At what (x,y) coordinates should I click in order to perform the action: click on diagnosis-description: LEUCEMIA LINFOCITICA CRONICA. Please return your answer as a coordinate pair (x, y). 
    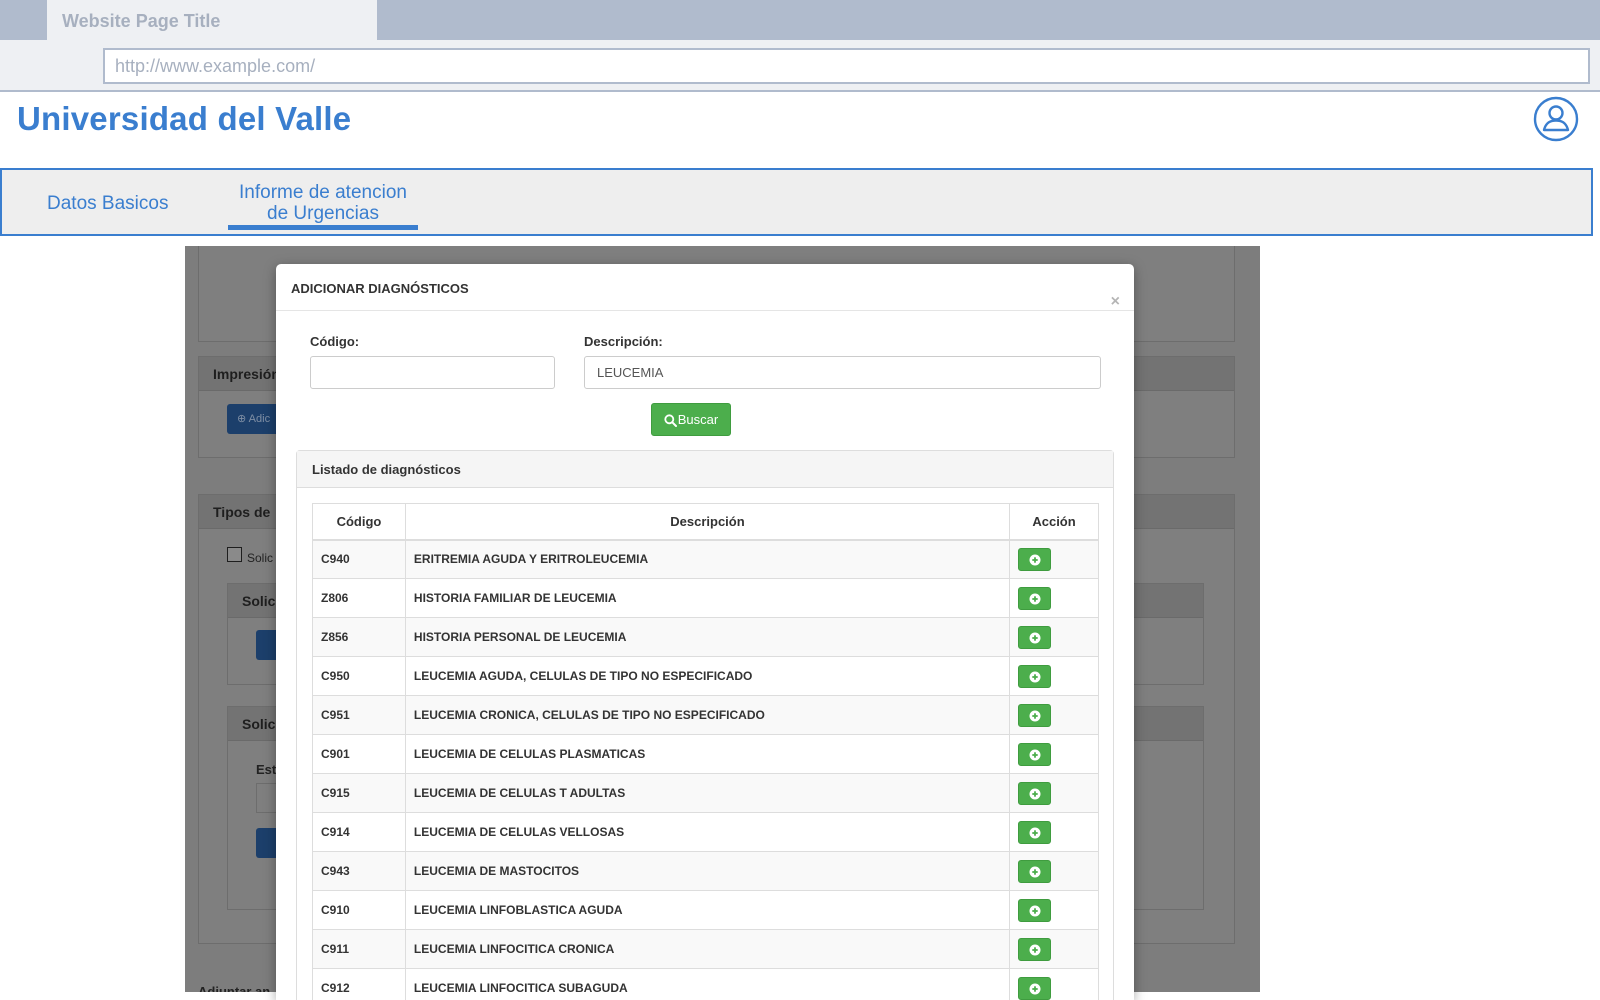
    Looking at the image, I should click on (707, 949).